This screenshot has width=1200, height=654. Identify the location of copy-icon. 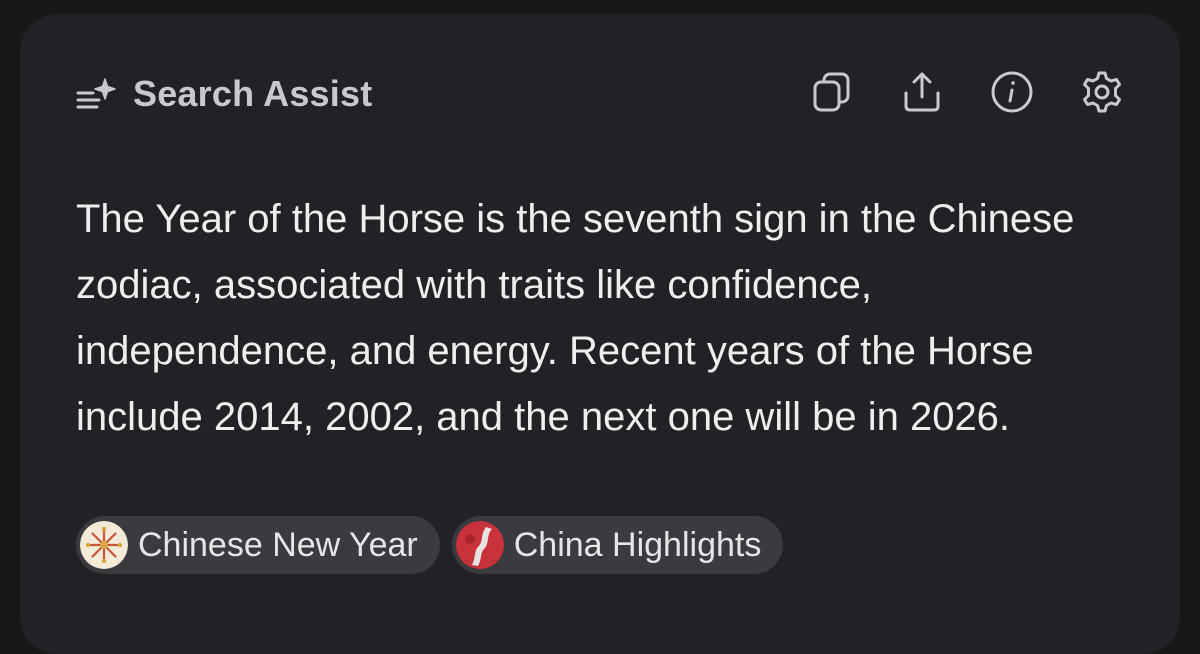
(832, 94).